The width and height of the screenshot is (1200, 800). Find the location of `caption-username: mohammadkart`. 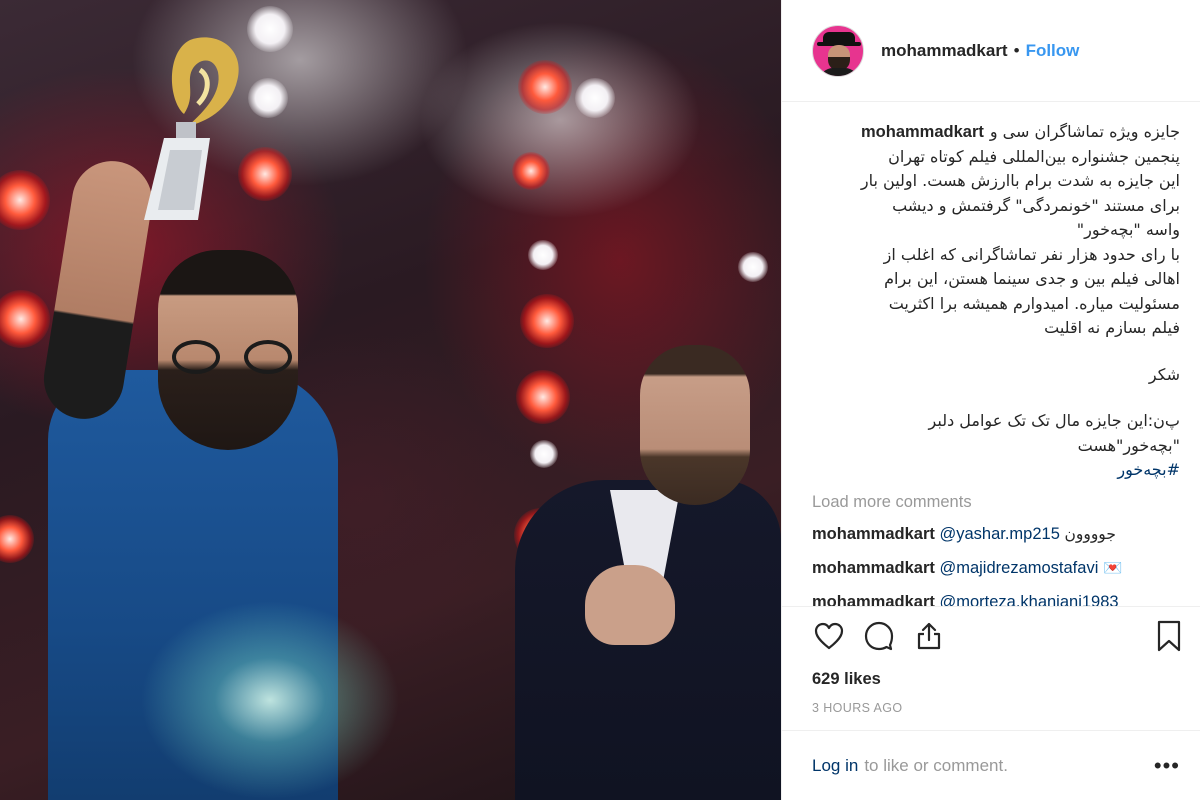

caption-username: mohammadkart is located at coordinates (922, 132).